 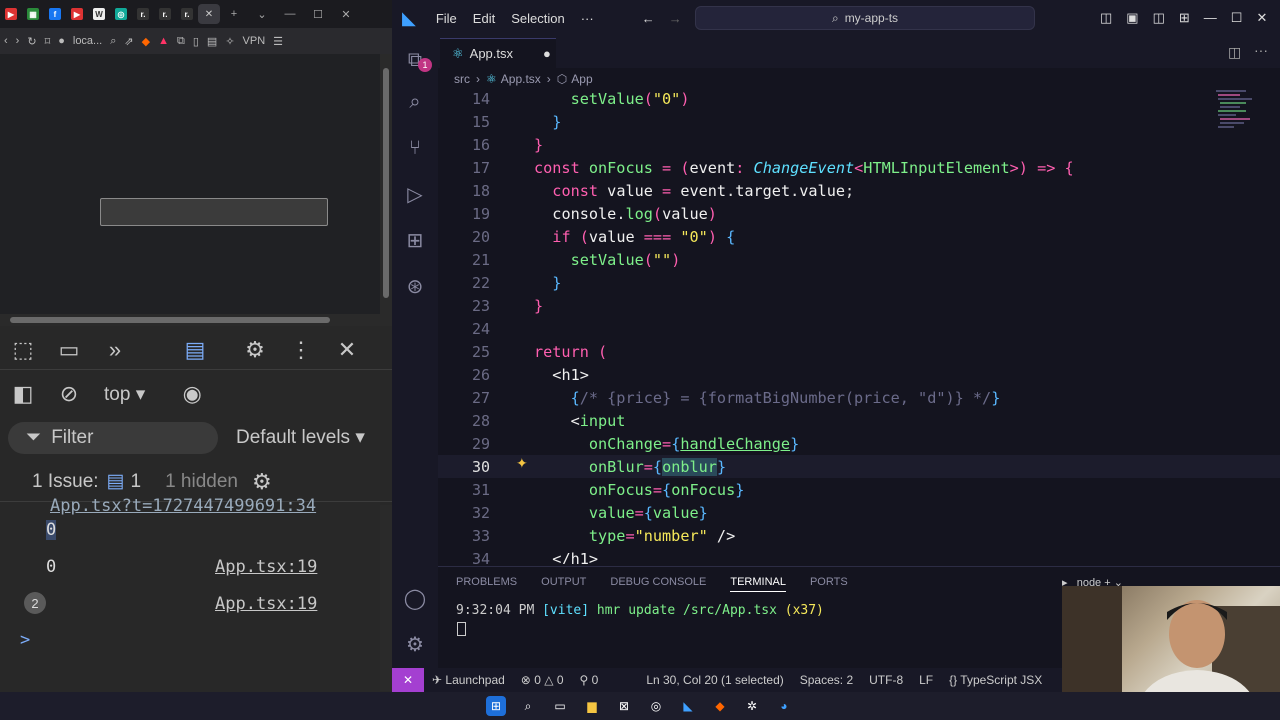 What do you see at coordinates (415, 598) in the screenshot?
I see `account-icon: ◯` at bounding box center [415, 598].